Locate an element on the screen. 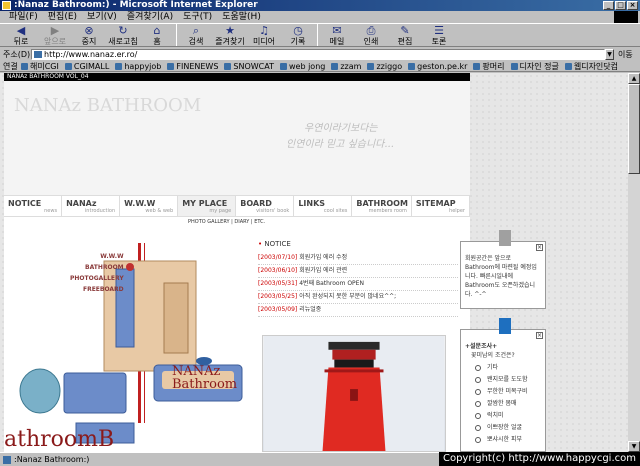 This screenshot has width=640, height=466. link-item: geston.pe.kr is located at coordinates (437, 66).